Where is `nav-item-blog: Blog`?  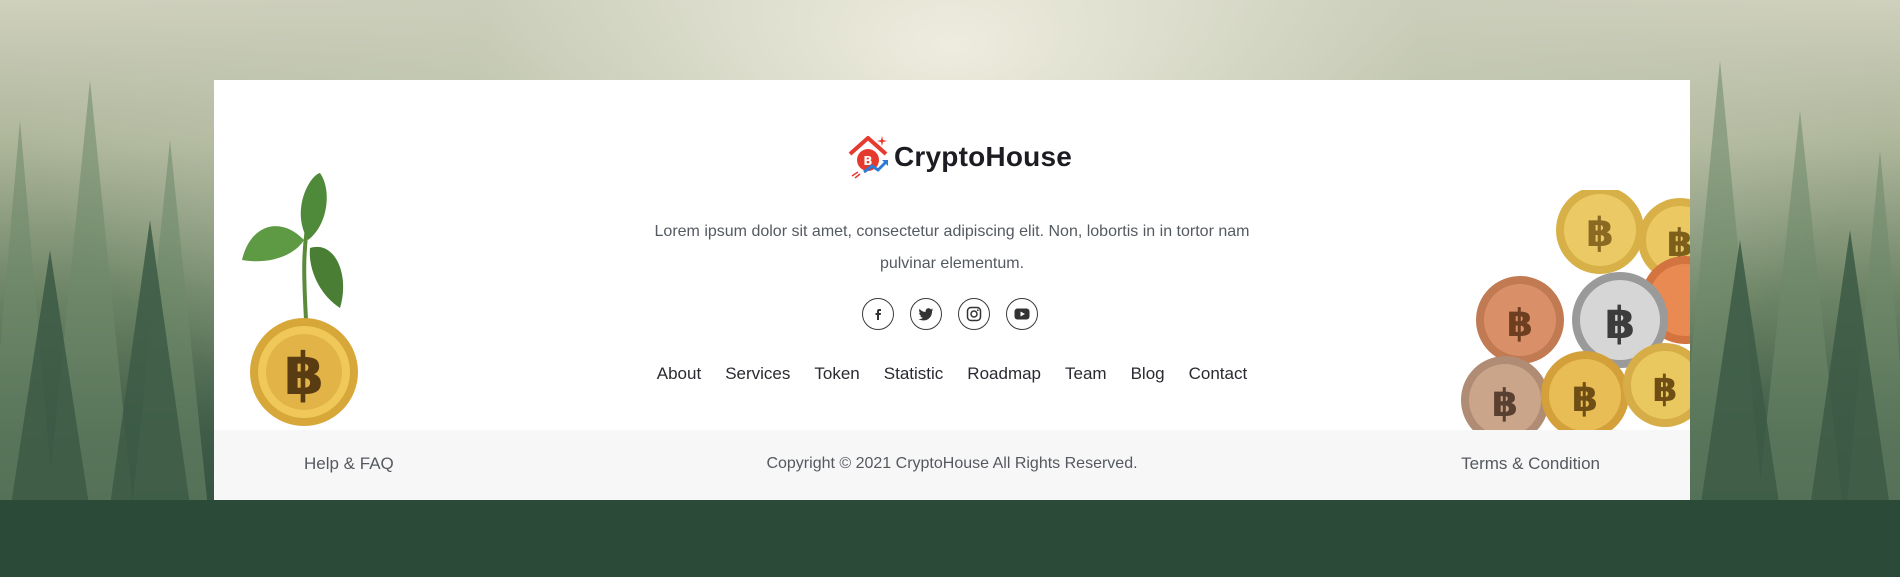 nav-item-blog: Blog is located at coordinates (1148, 374).